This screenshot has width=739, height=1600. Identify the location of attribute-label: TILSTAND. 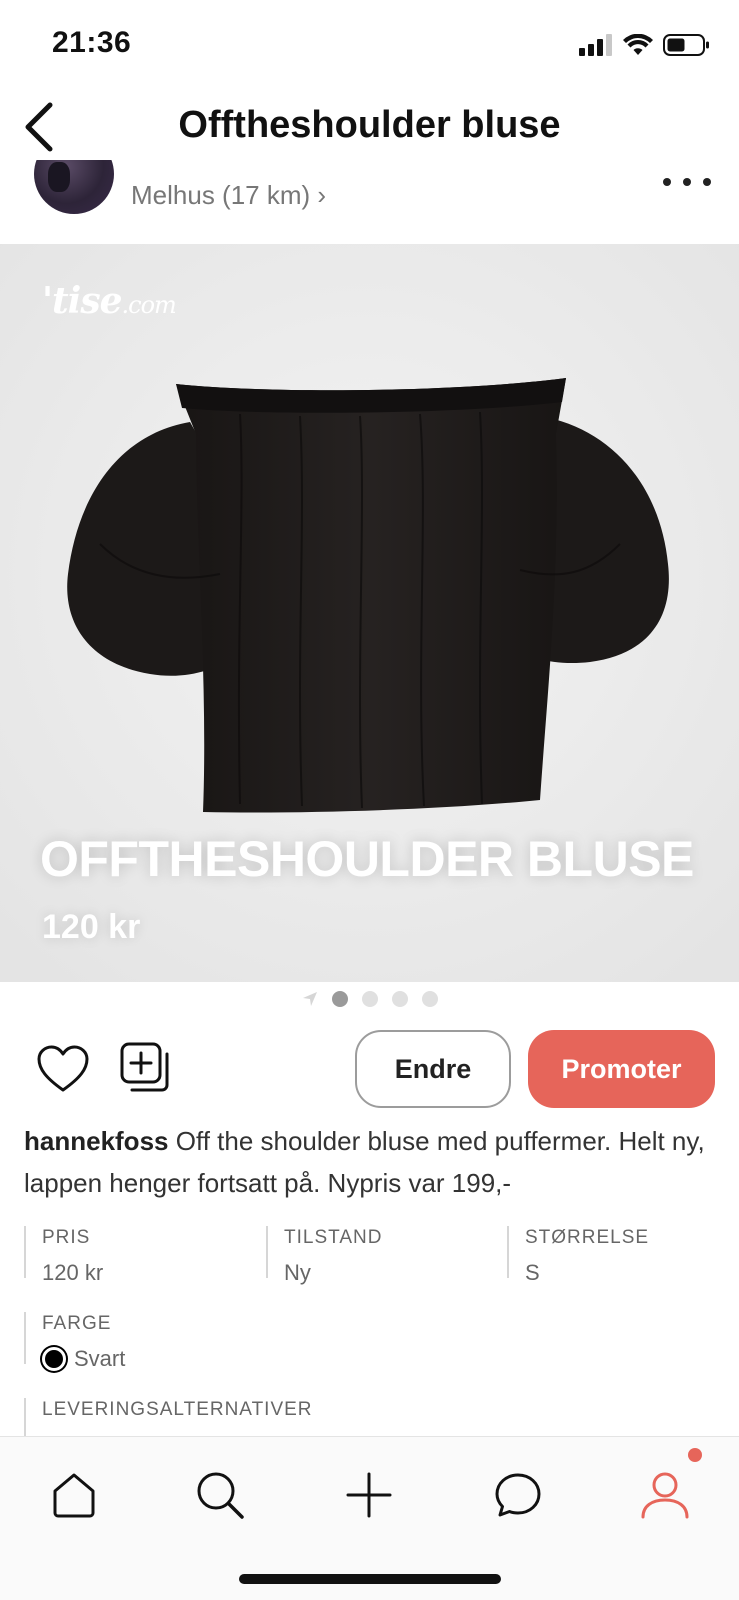
(333, 1237).